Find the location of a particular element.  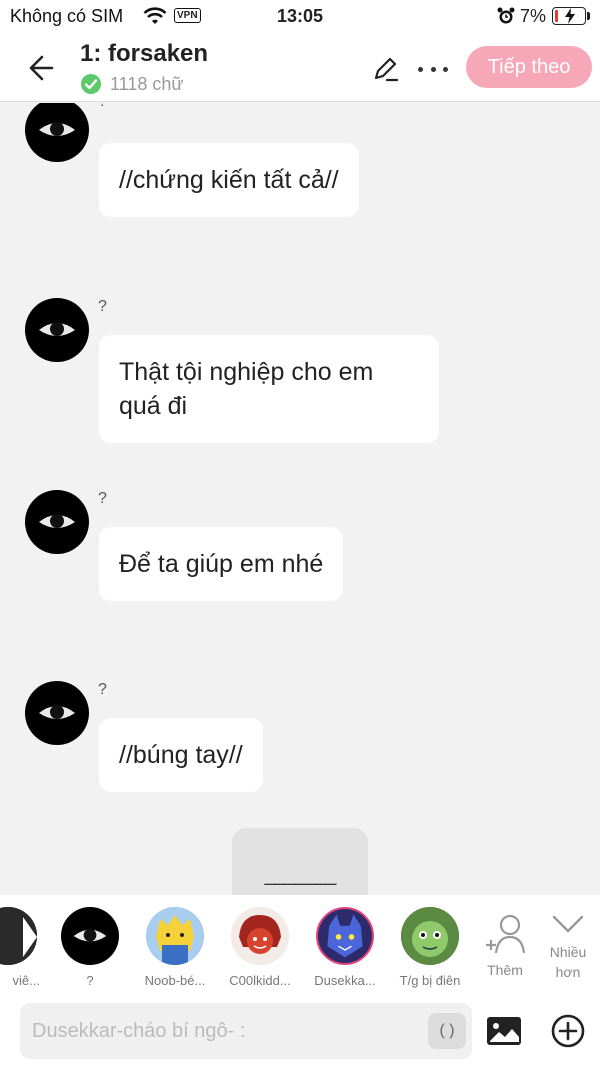

app-header: 1: forsaken 1118 chữ Tiếp theo is located at coordinates (300, 68).